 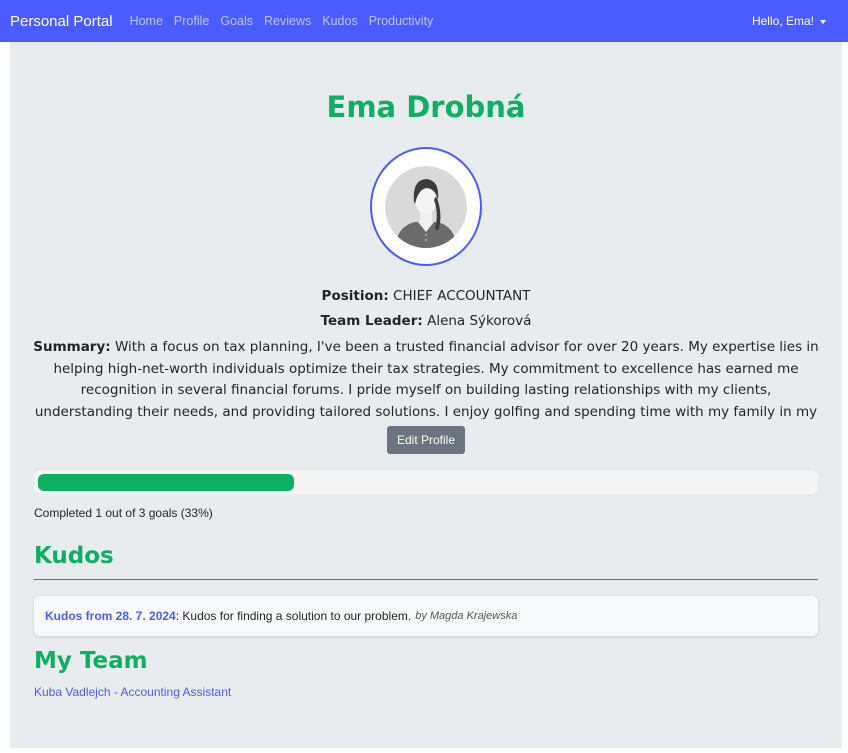 What do you see at coordinates (191, 21) in the screenshot?
I see `nav-profile: Profile` at bounding box center [191, 21].